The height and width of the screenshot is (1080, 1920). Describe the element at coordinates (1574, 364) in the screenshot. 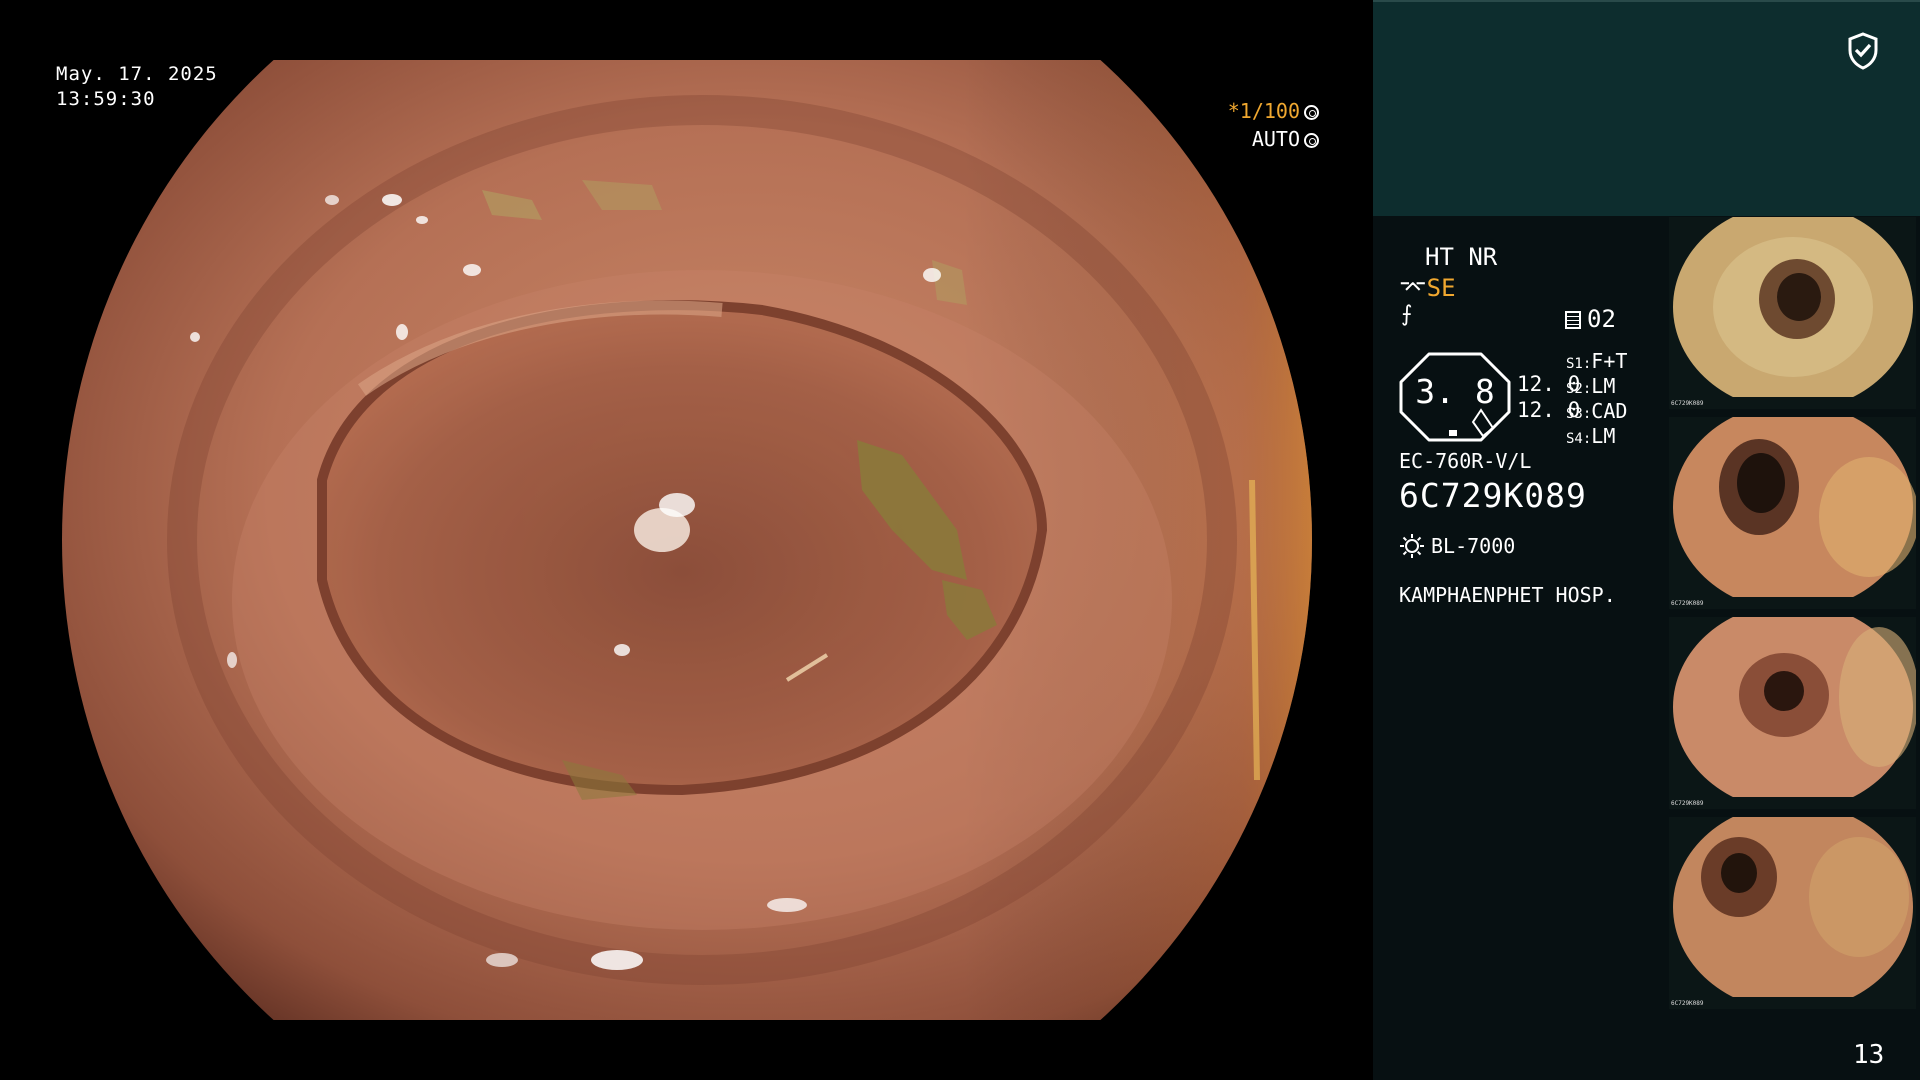

I see `switch-label: S1` at that location.